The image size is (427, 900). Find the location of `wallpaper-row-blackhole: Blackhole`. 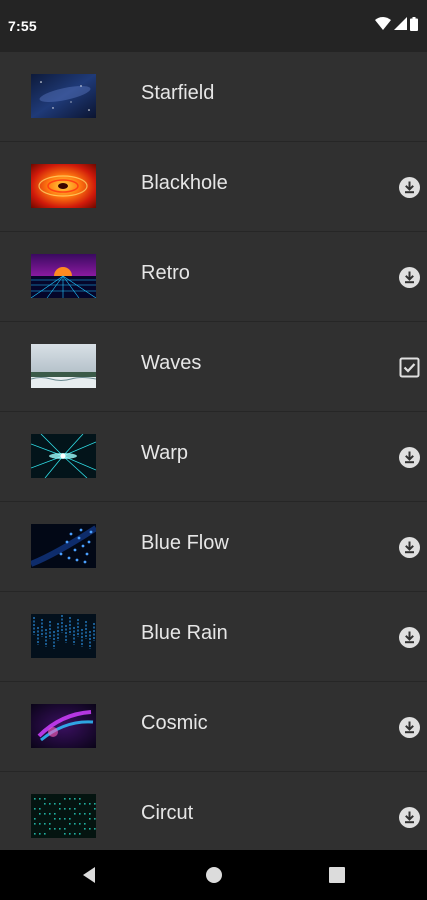

wallpaper-row-blackhole: Blackhole is located at coordinates (213, 187).